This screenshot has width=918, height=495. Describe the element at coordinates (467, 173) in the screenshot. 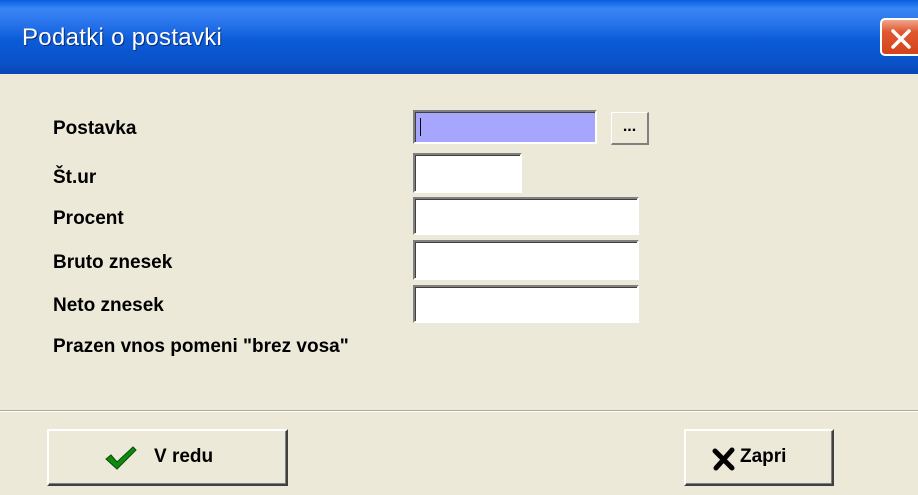

I see `st-ur-input` at that location.